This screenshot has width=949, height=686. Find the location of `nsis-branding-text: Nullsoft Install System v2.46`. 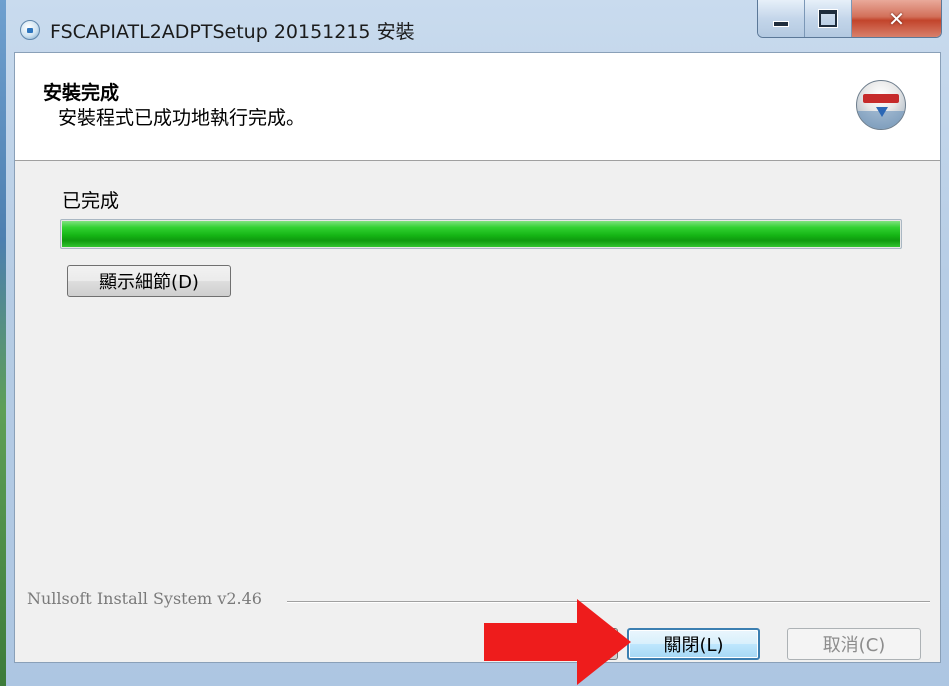

nsis-branding-text: Nullsoft Install System v2.46 is located at coordinates (144, 598).